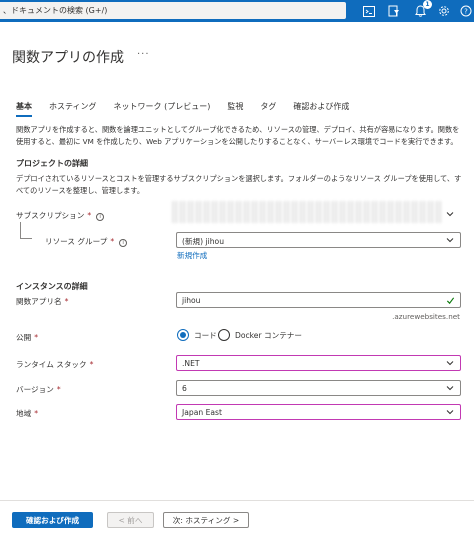  What do you see at coordinates (52, 163) in the screenshot?
I see `project-details-heading: プロジェクトの詳細` at bounding box center [52, 163].